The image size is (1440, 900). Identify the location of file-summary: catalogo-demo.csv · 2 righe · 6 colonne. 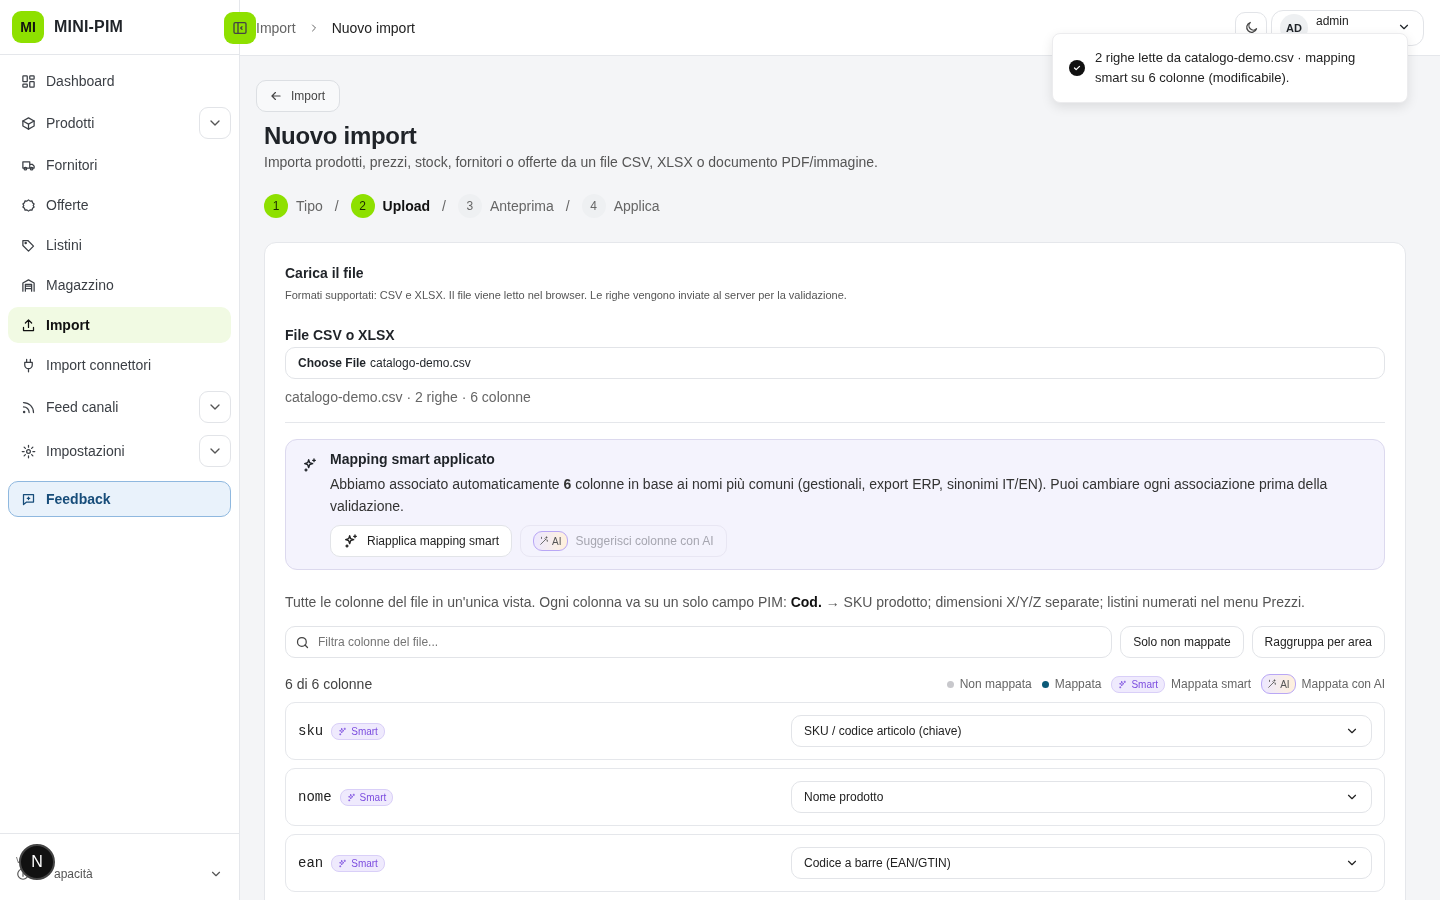
(408, 397).